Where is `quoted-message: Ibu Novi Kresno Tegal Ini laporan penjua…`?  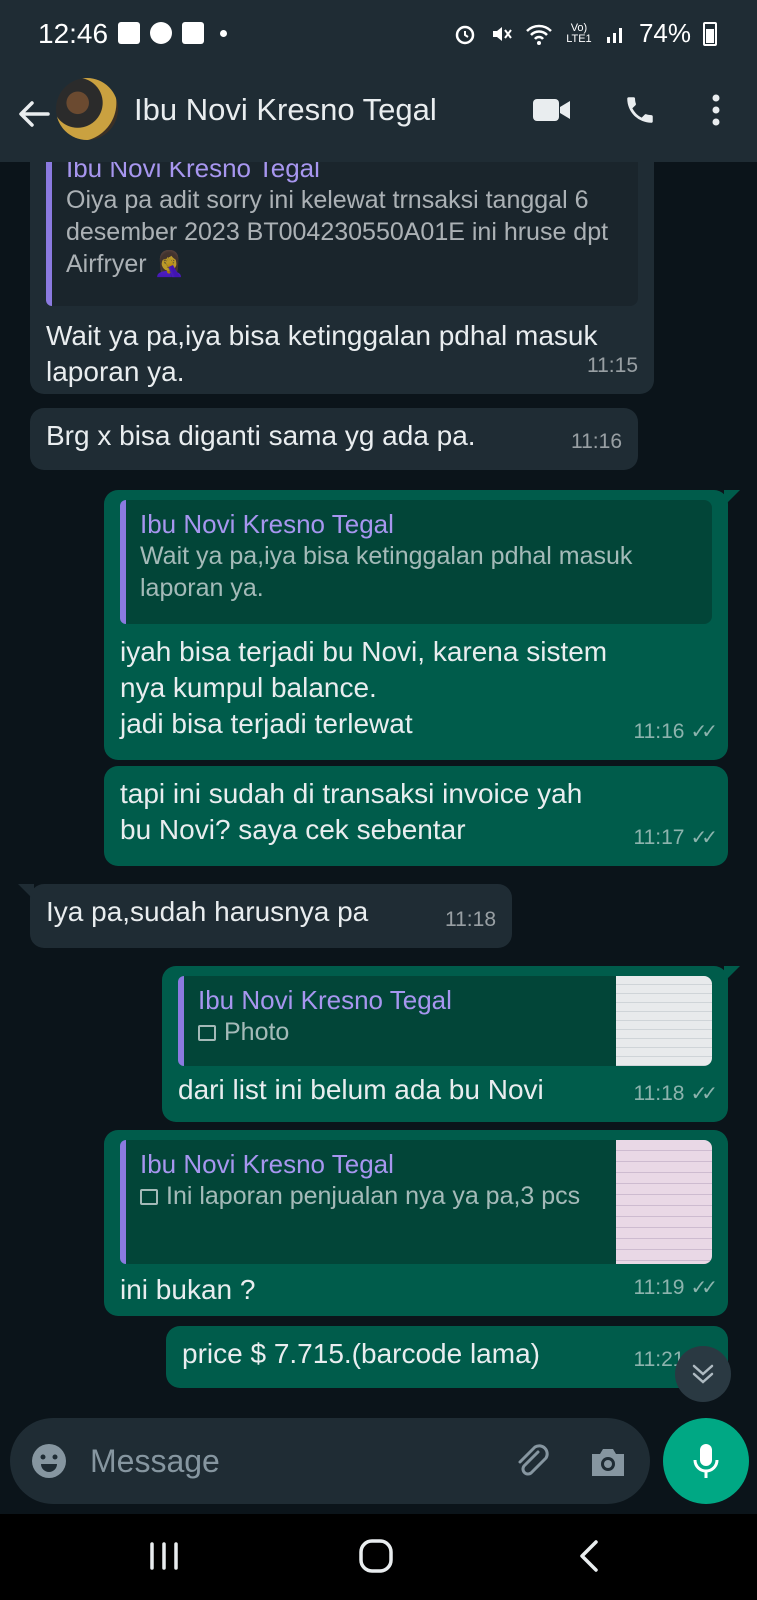 quoted-message: Ibu Novi Kresno Tegal Ini laporan penjua… is located at coordinates (416, 1202).